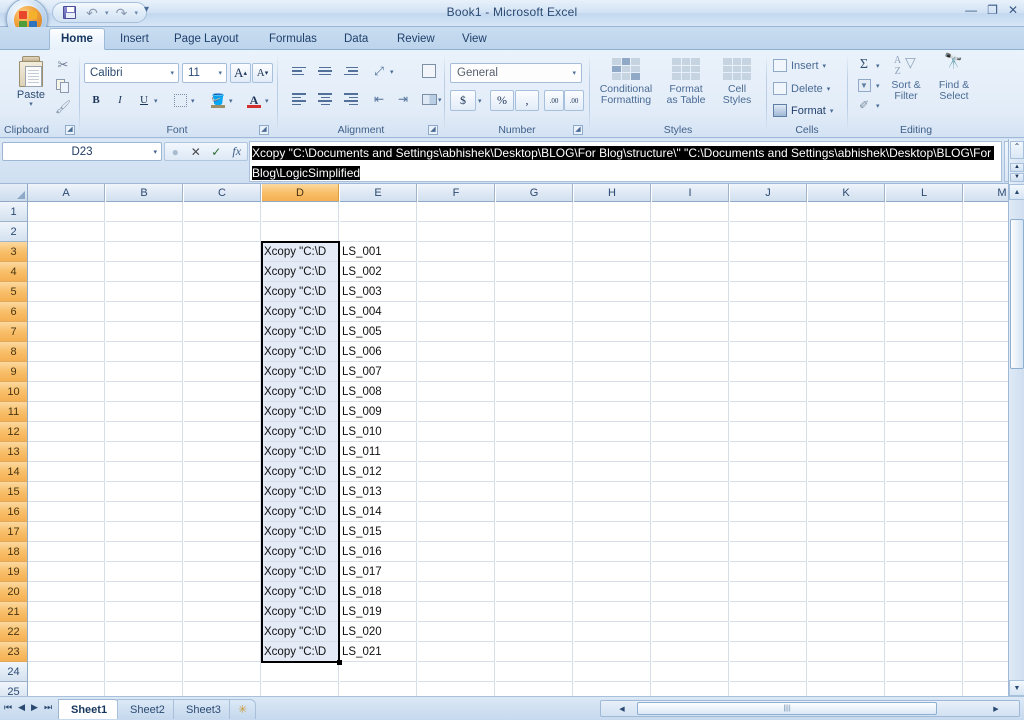  What do you see at coordinates (378, 689) in the screenshot?
I see `cell-E25` at bounding box center [378, 689].